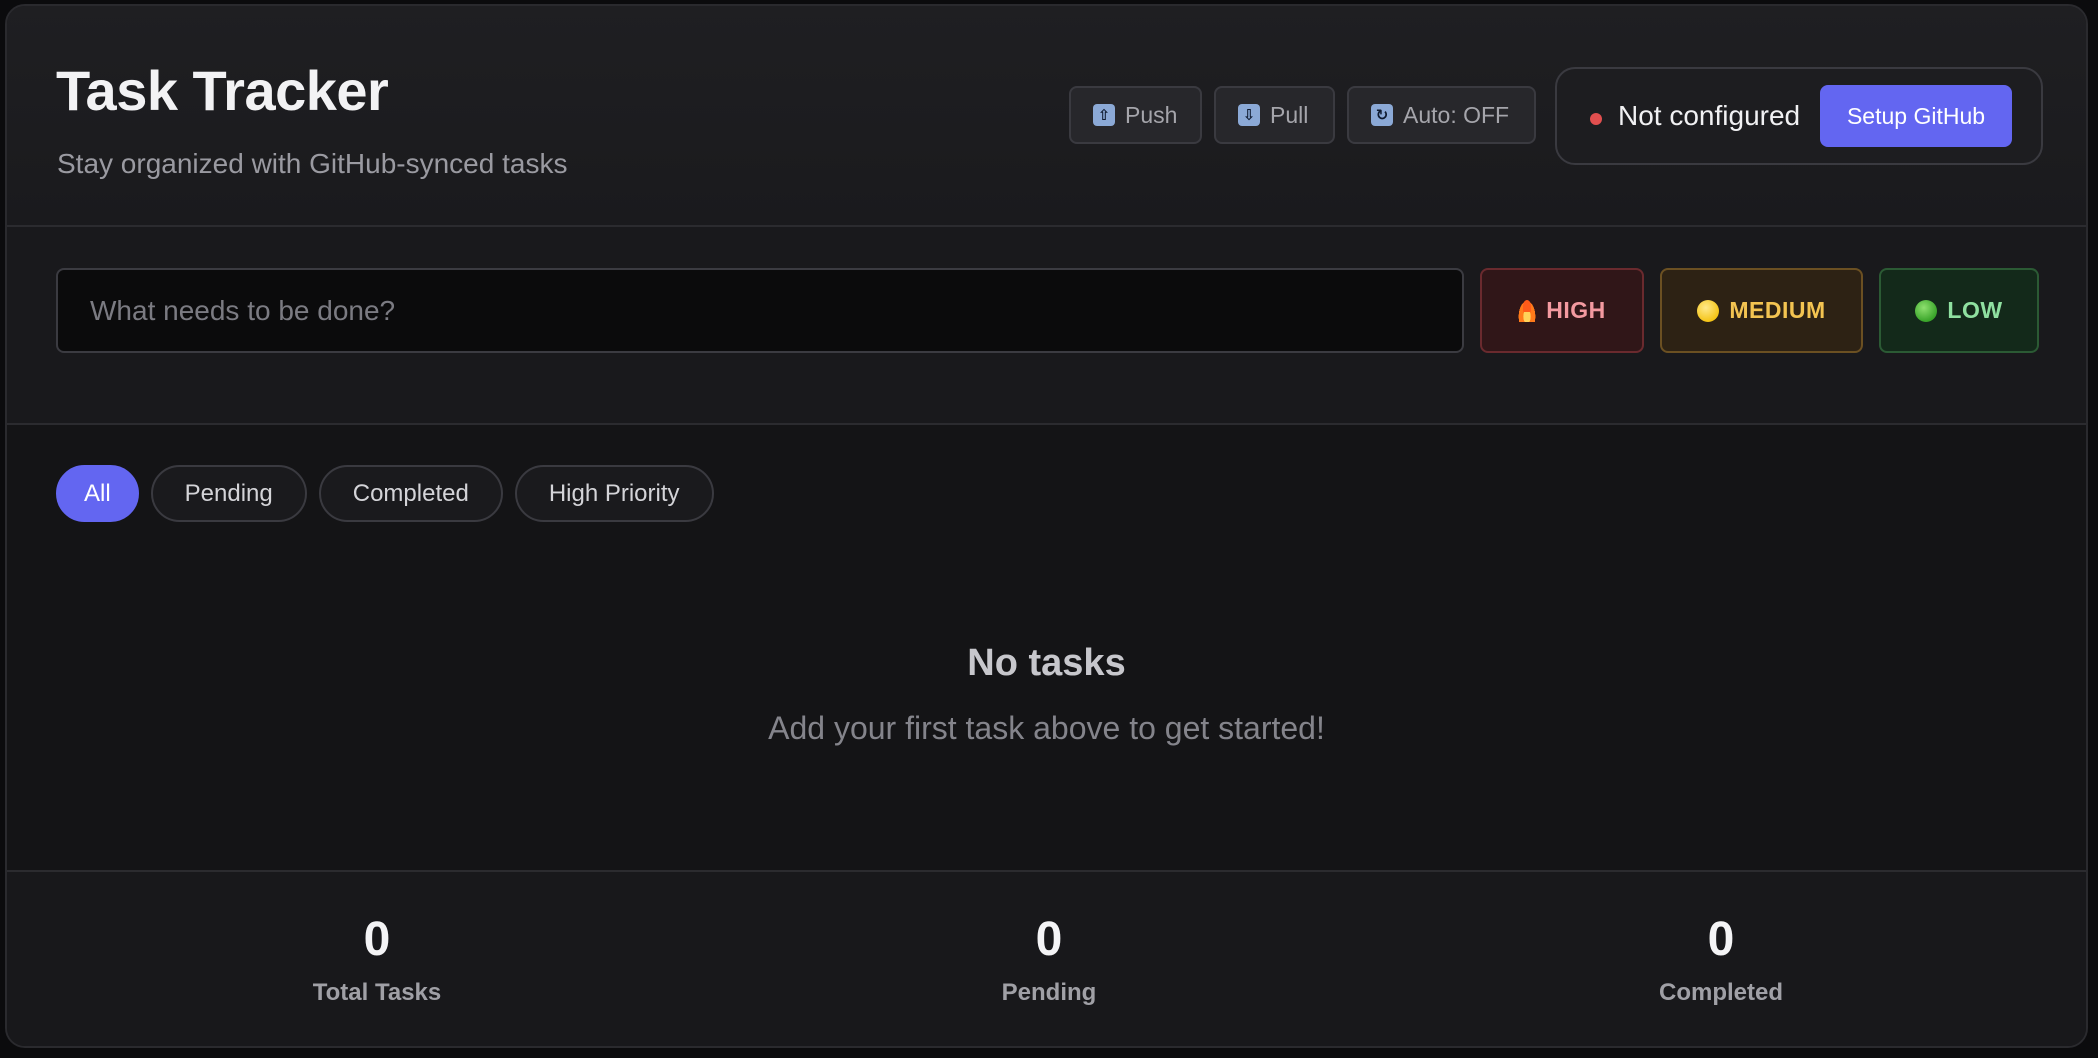 The width and height of the screenshot is (2098, 1058). Describe the element at coordinates (1382, 115) in the screenshot. I see `refresh-icon: ↻` at that location.